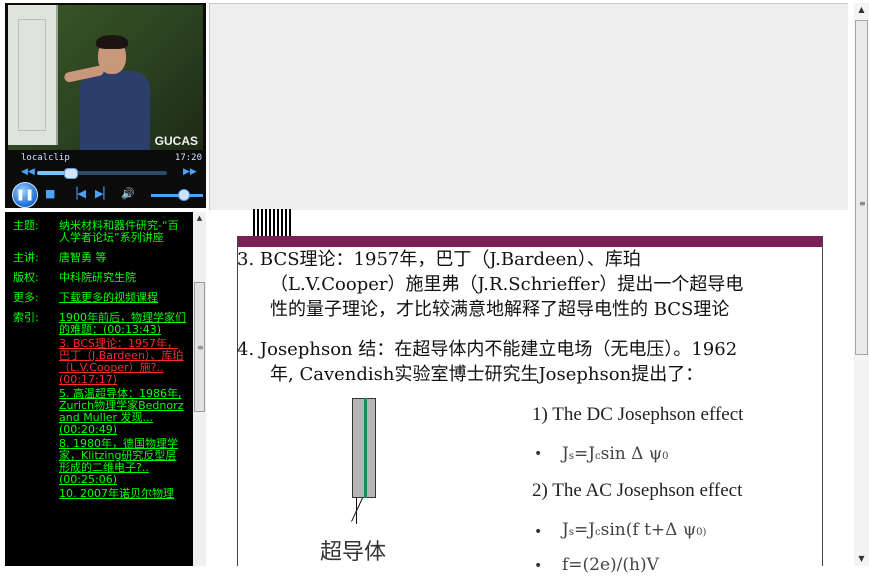 The image size is (869, 576). What do you see at coordinates (123, 324) in the screenshot?
I see `index-item: 1900年前后，物理学家们的难题：(00:13:43)` at bounding box center [123, 324].